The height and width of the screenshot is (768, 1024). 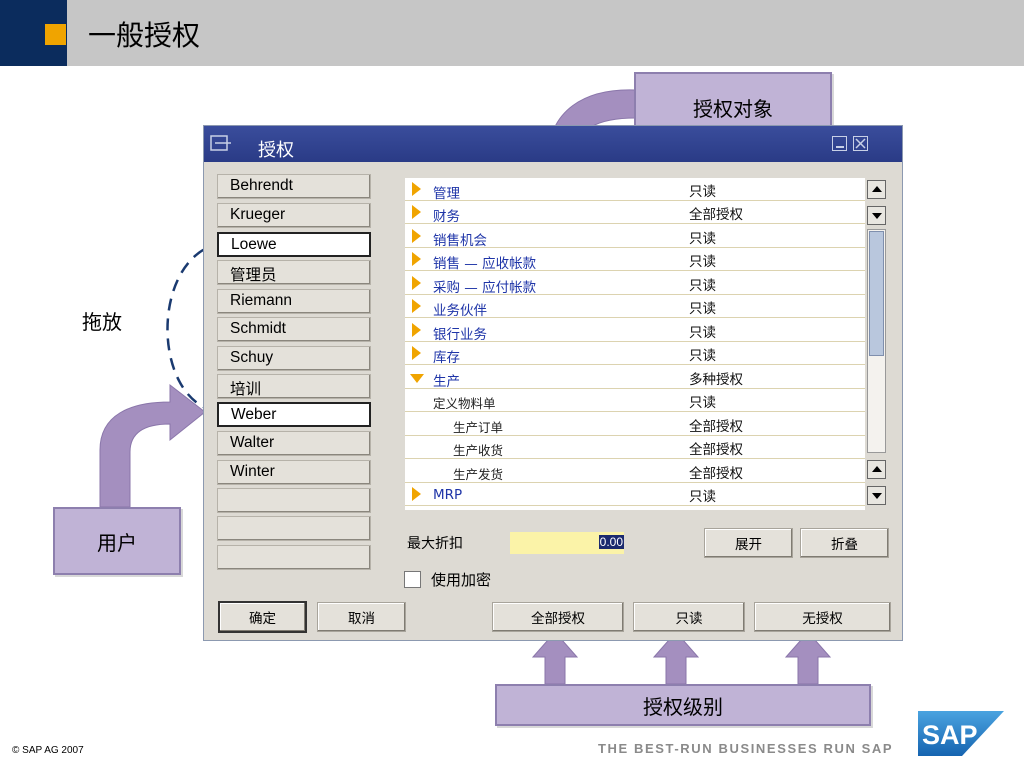 I want to click on no-auth-button: 无授权, so click(x=822, y=617).